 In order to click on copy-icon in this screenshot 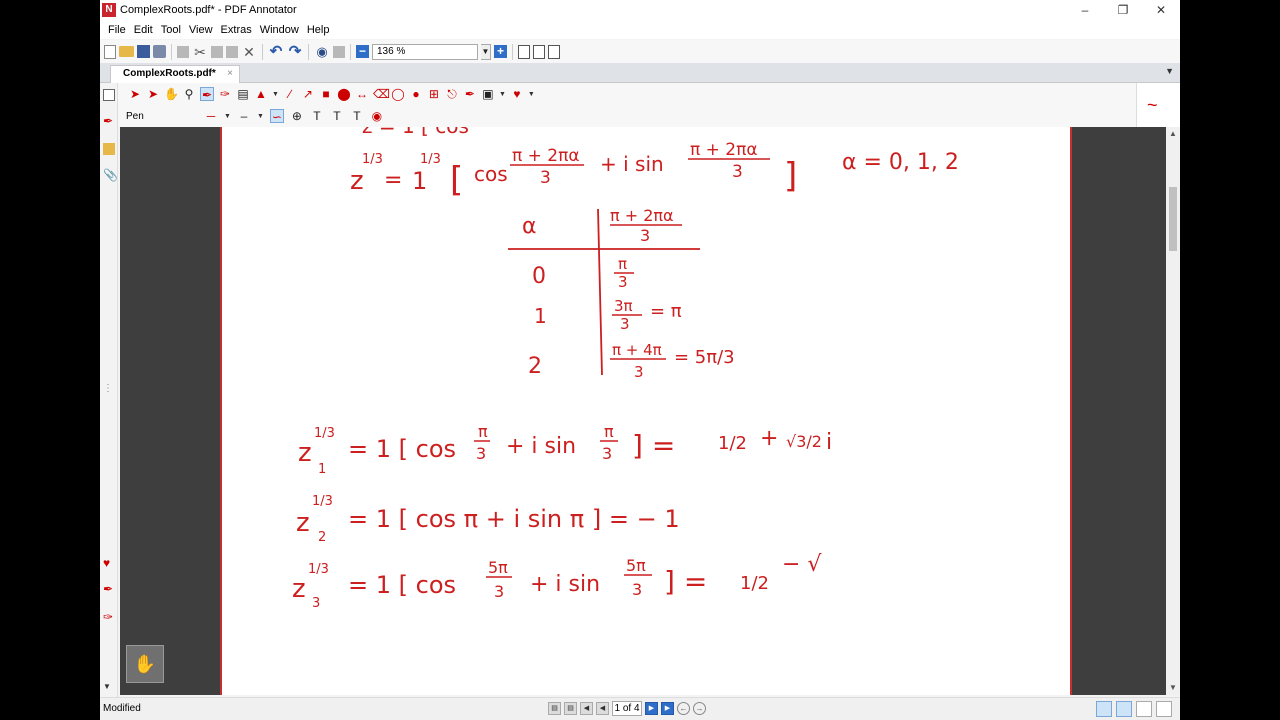, I will do `click(217, 51)`.